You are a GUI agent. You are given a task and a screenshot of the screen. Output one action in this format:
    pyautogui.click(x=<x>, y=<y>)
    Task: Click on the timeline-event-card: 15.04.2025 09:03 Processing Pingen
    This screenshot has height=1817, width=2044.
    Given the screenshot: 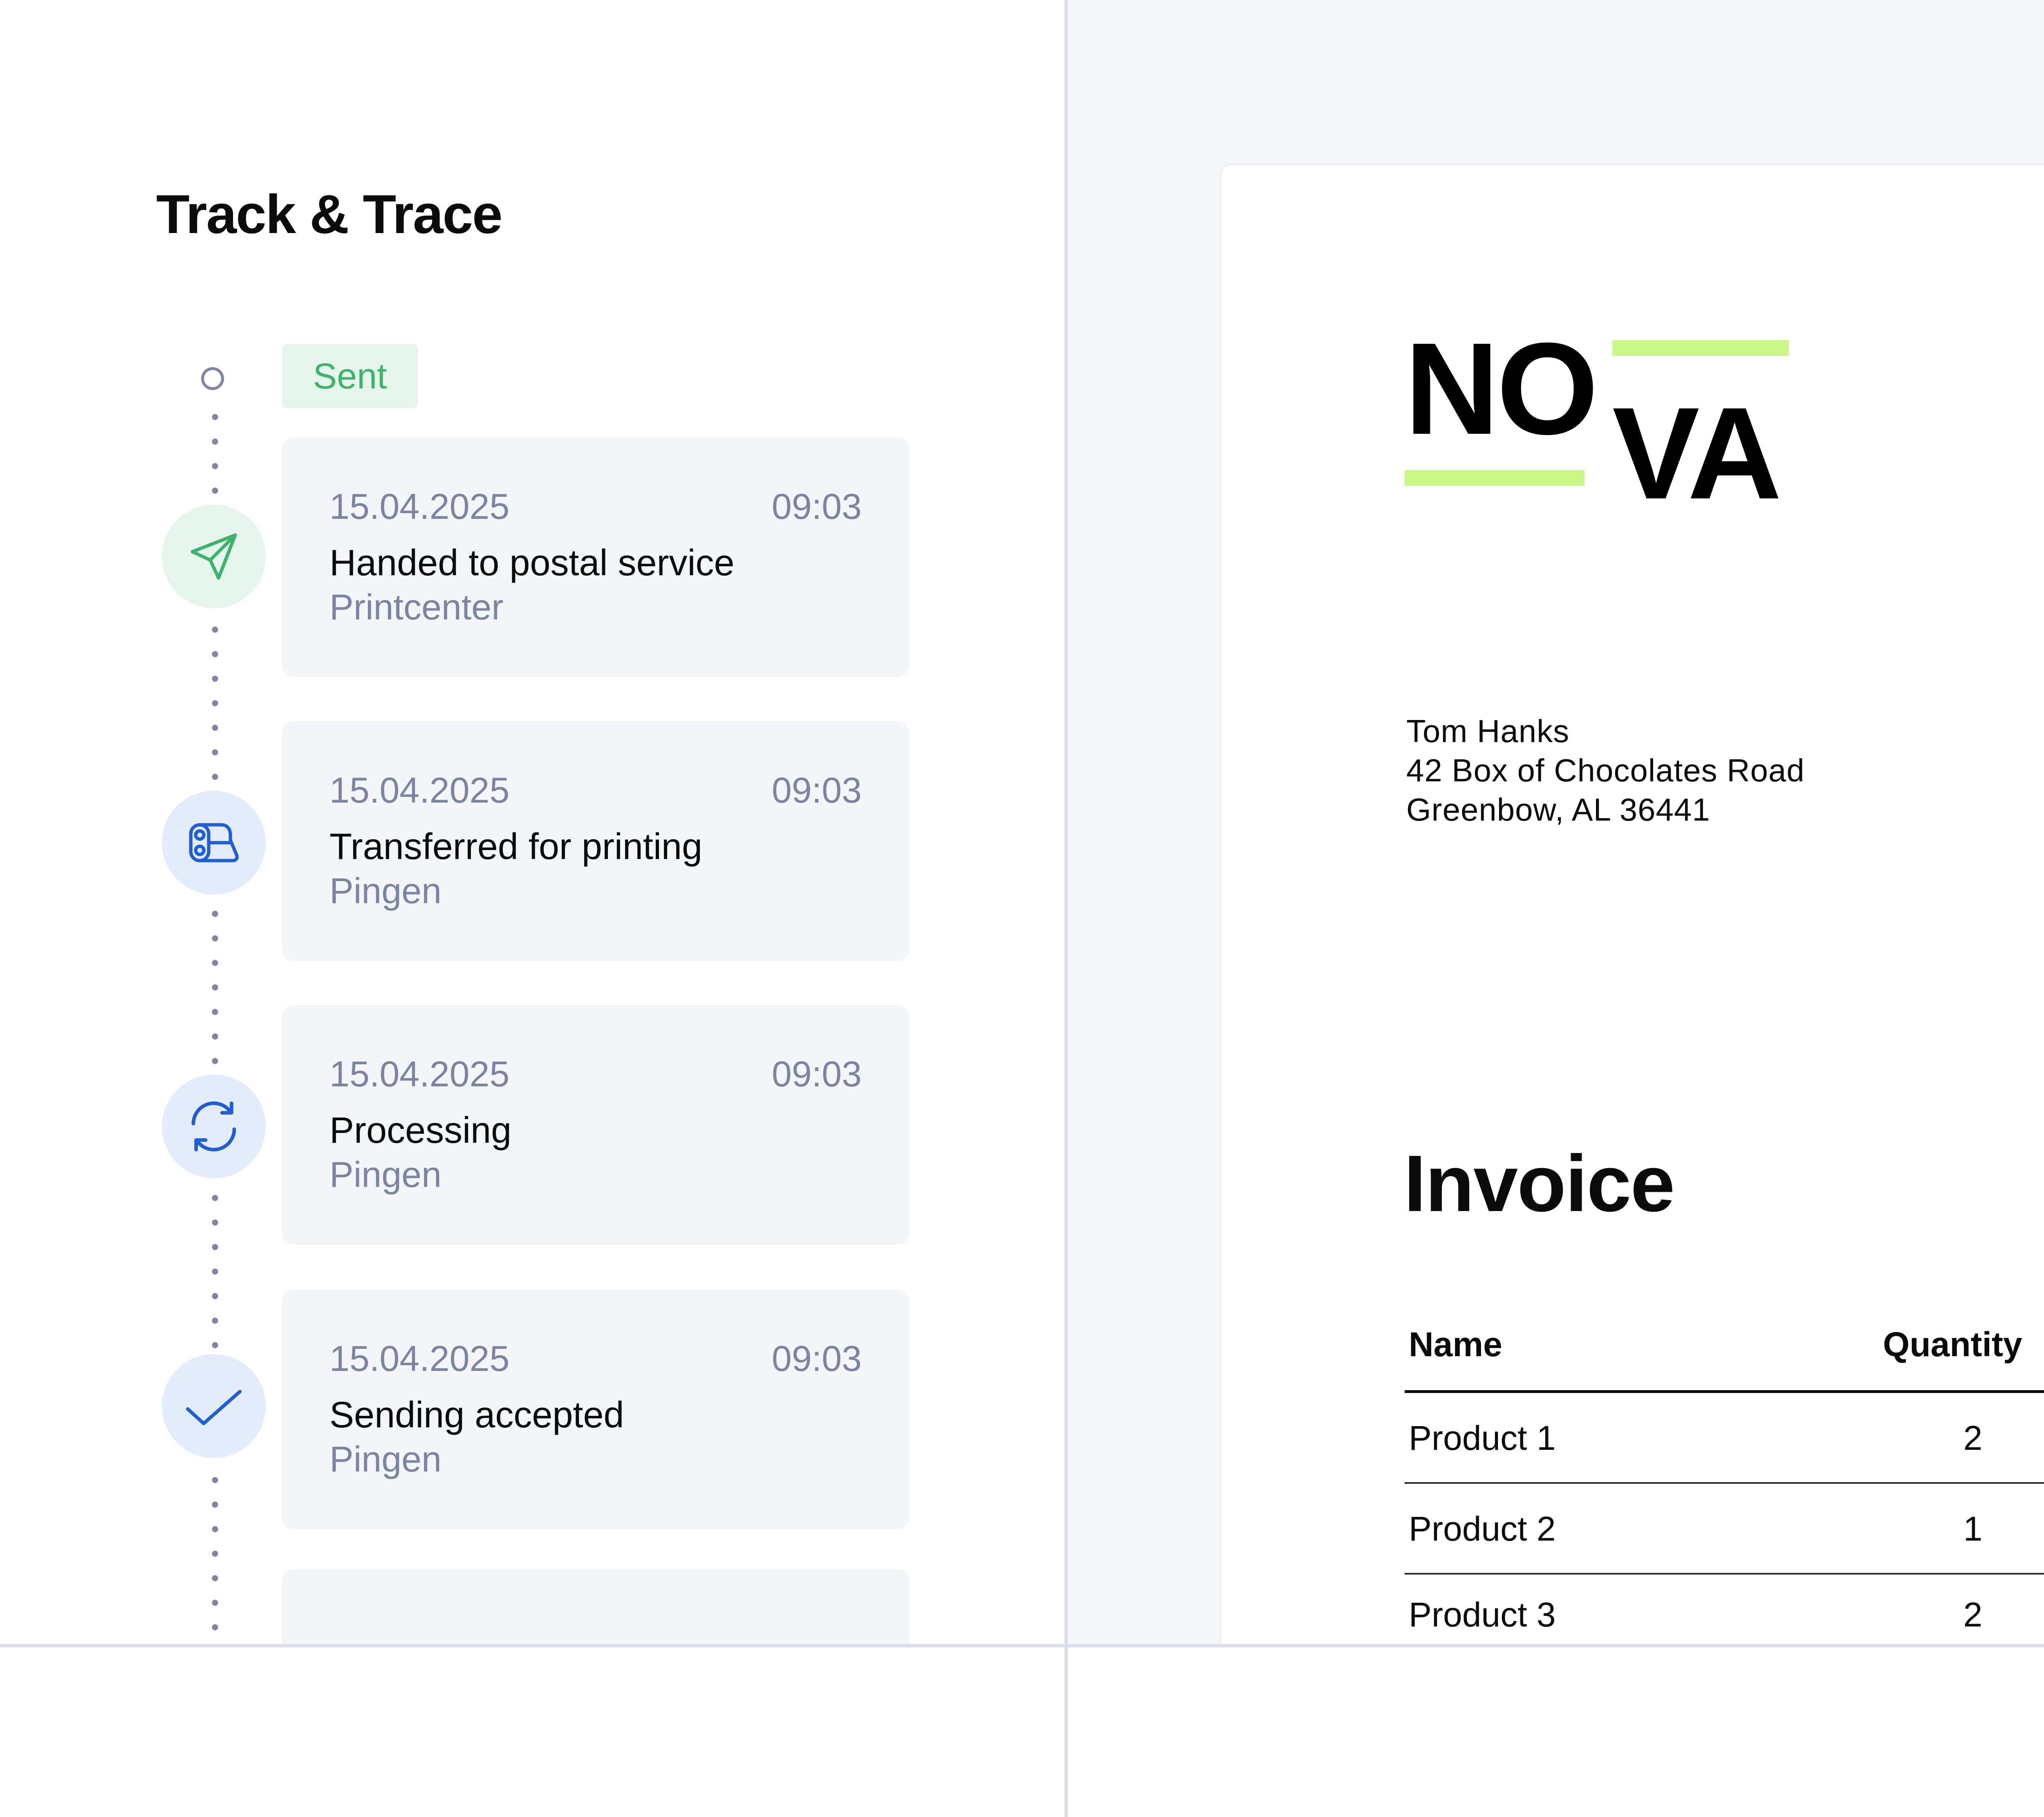 What is the action you would take?
    pyautogui.click(x=595, y=1125)
    